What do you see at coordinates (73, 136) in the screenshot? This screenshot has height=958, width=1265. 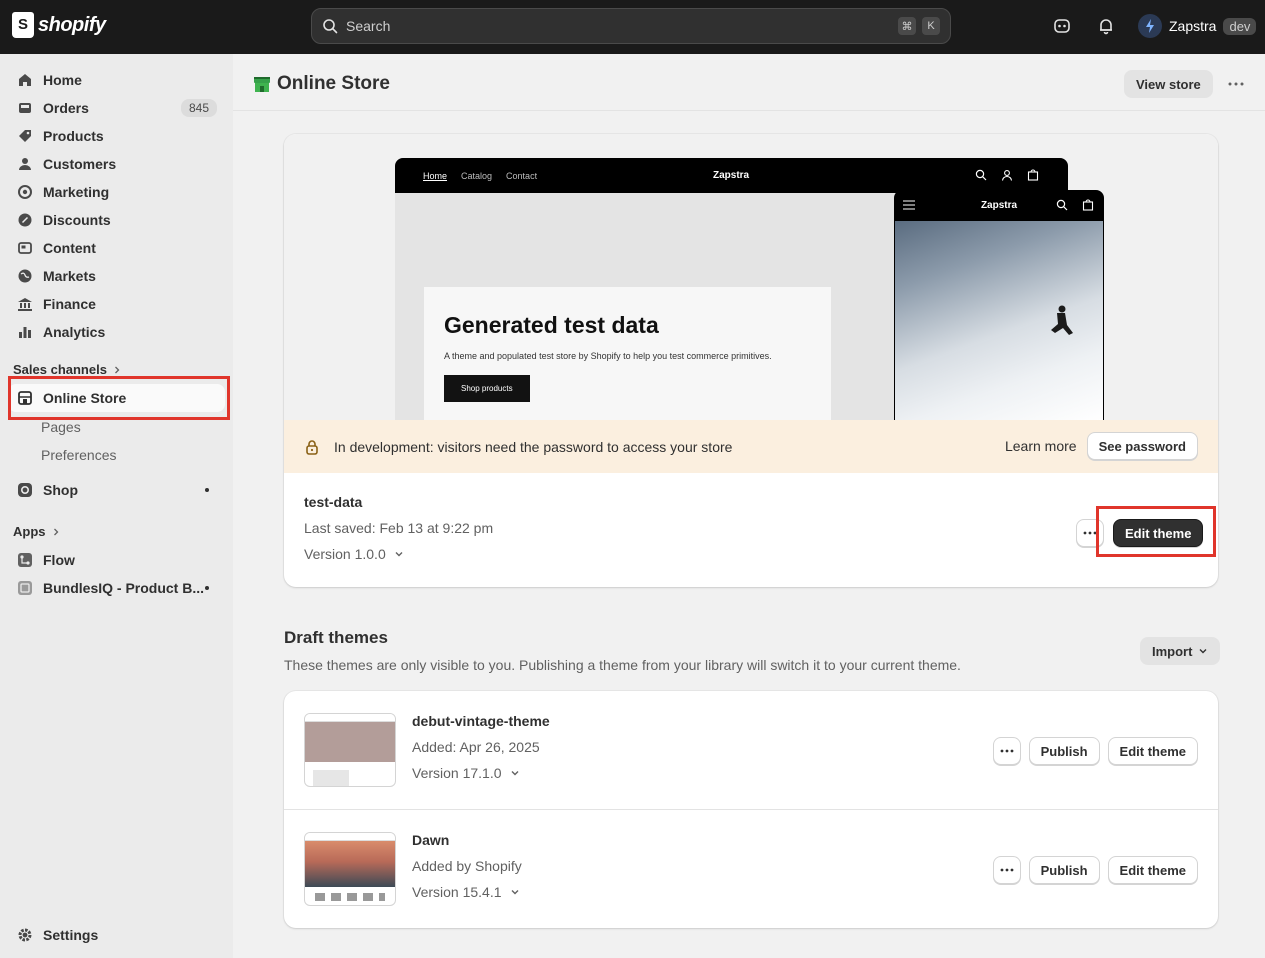 I see `sidebar-item-label: Products` at bounding box center [73, 136].